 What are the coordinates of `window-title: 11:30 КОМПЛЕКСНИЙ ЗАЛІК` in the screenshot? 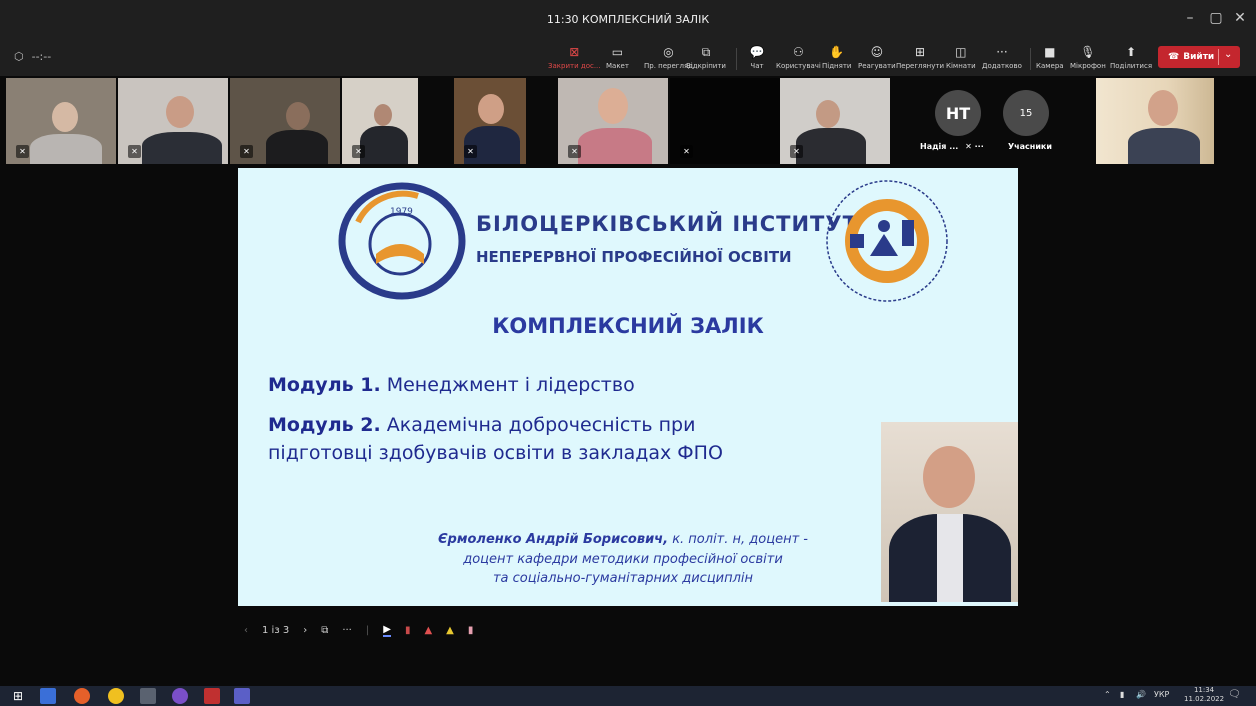 It's located at (628, 19).